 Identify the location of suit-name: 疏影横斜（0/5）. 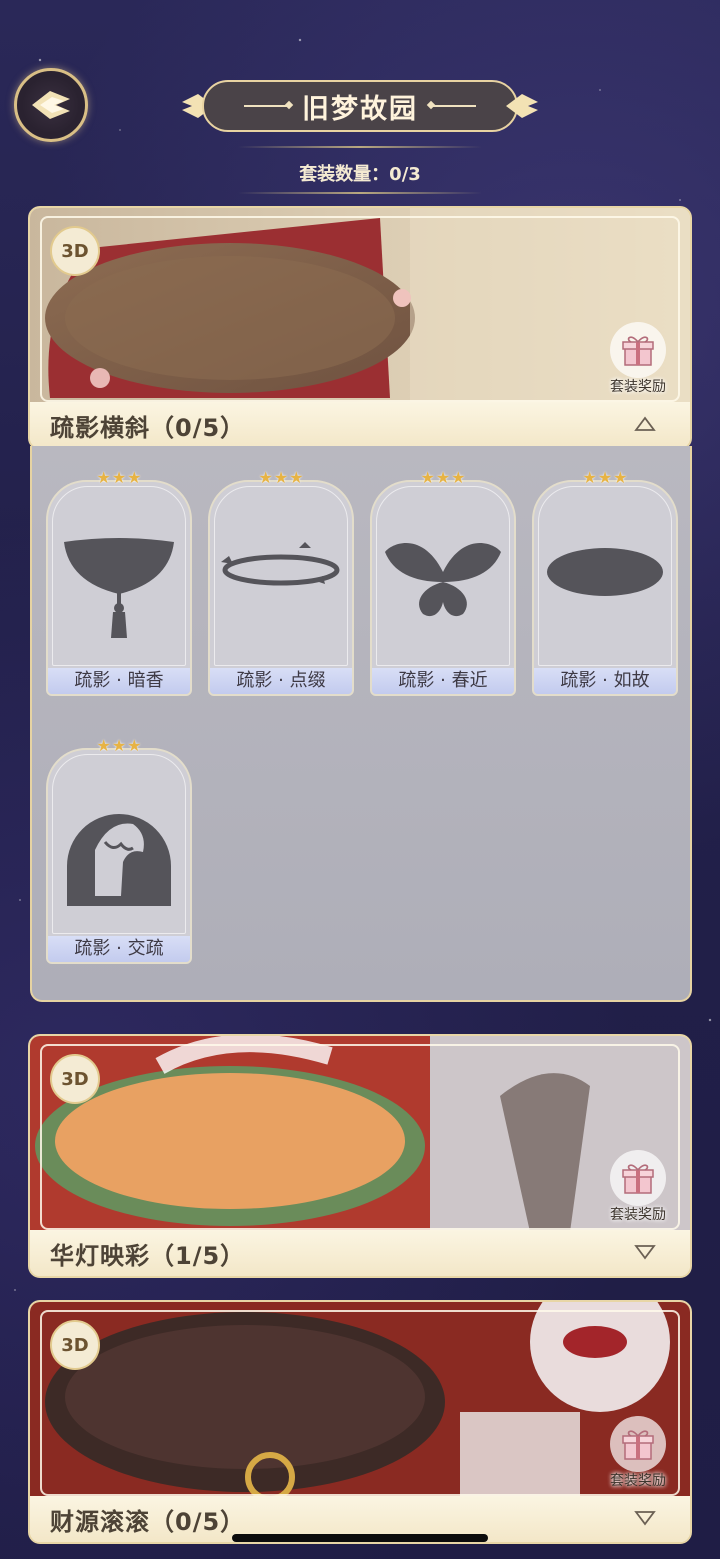
(148, 427).